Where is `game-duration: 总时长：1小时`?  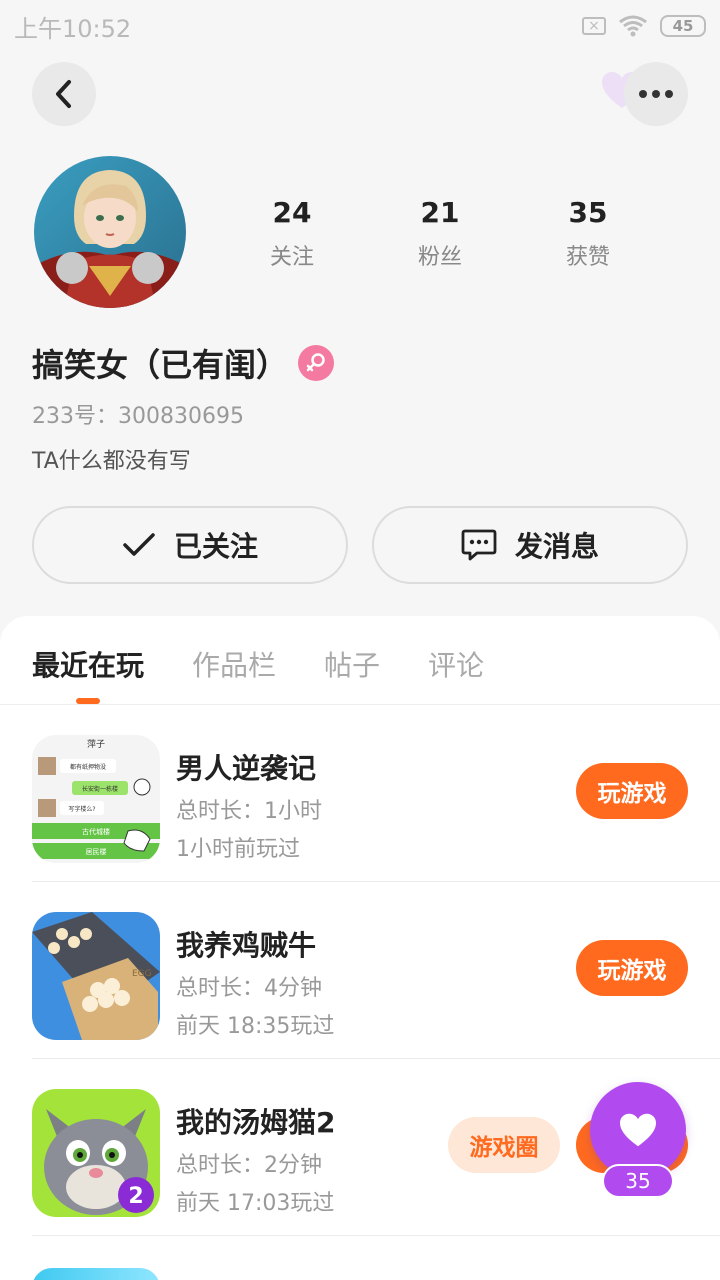 game-duration: 总时长：1小时 is located at coordinates (249, 811).